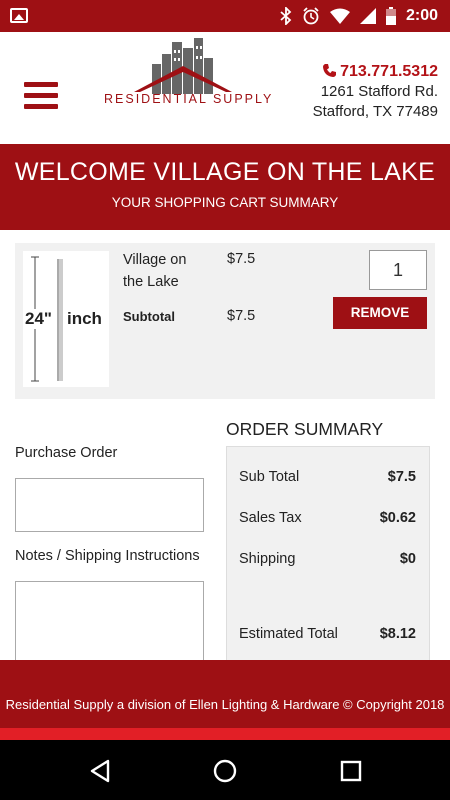 The width and height of the screenshot is (450, 800). I want to click on product-name: Village on the Lake, so click(163, 271).